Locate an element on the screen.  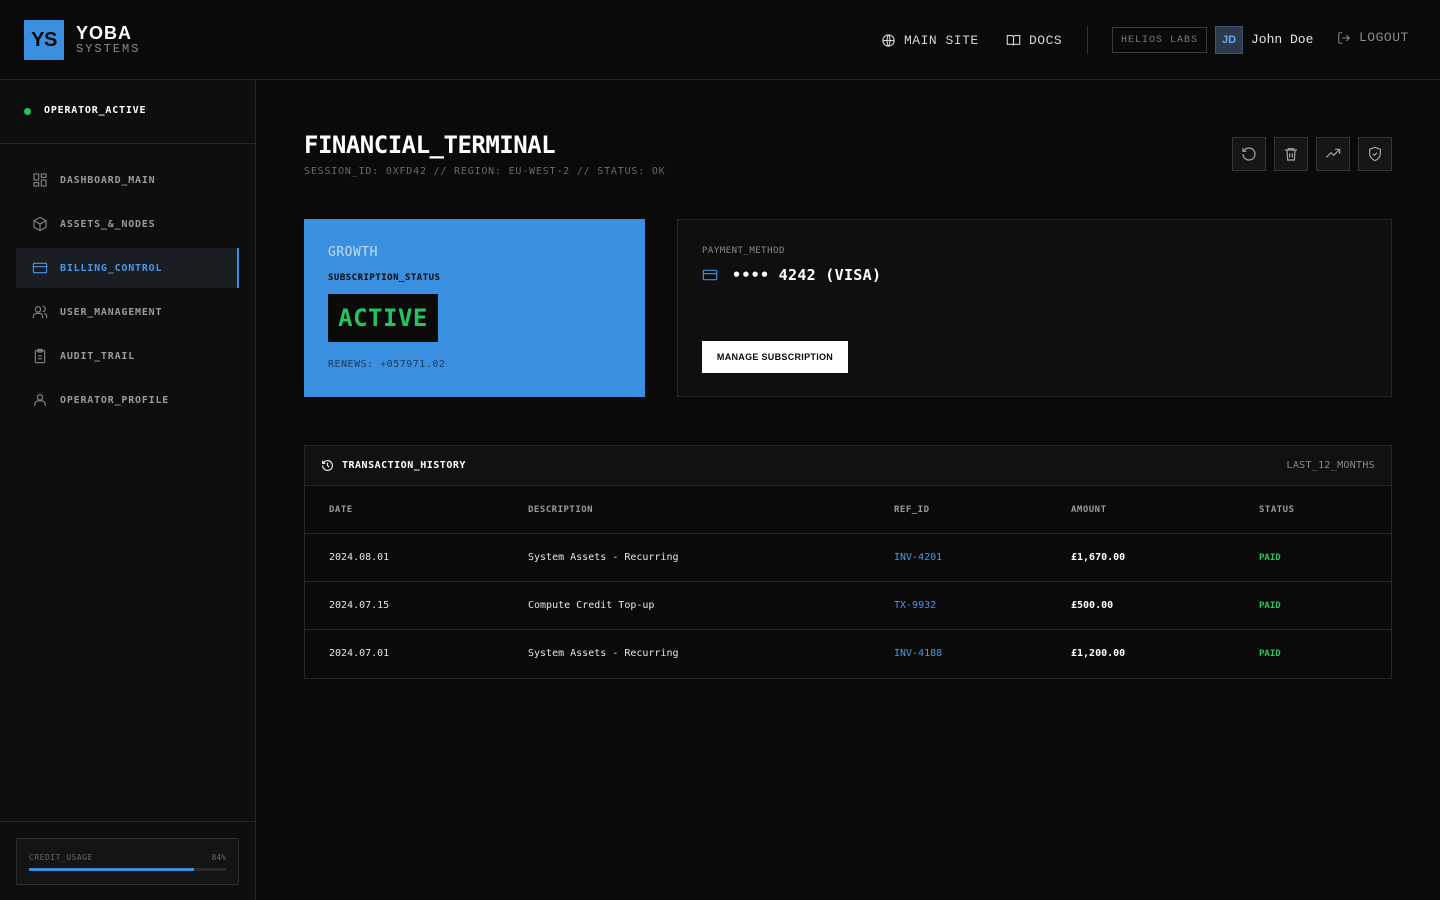
trending-up-icon is located at coordinates (1333, 153).